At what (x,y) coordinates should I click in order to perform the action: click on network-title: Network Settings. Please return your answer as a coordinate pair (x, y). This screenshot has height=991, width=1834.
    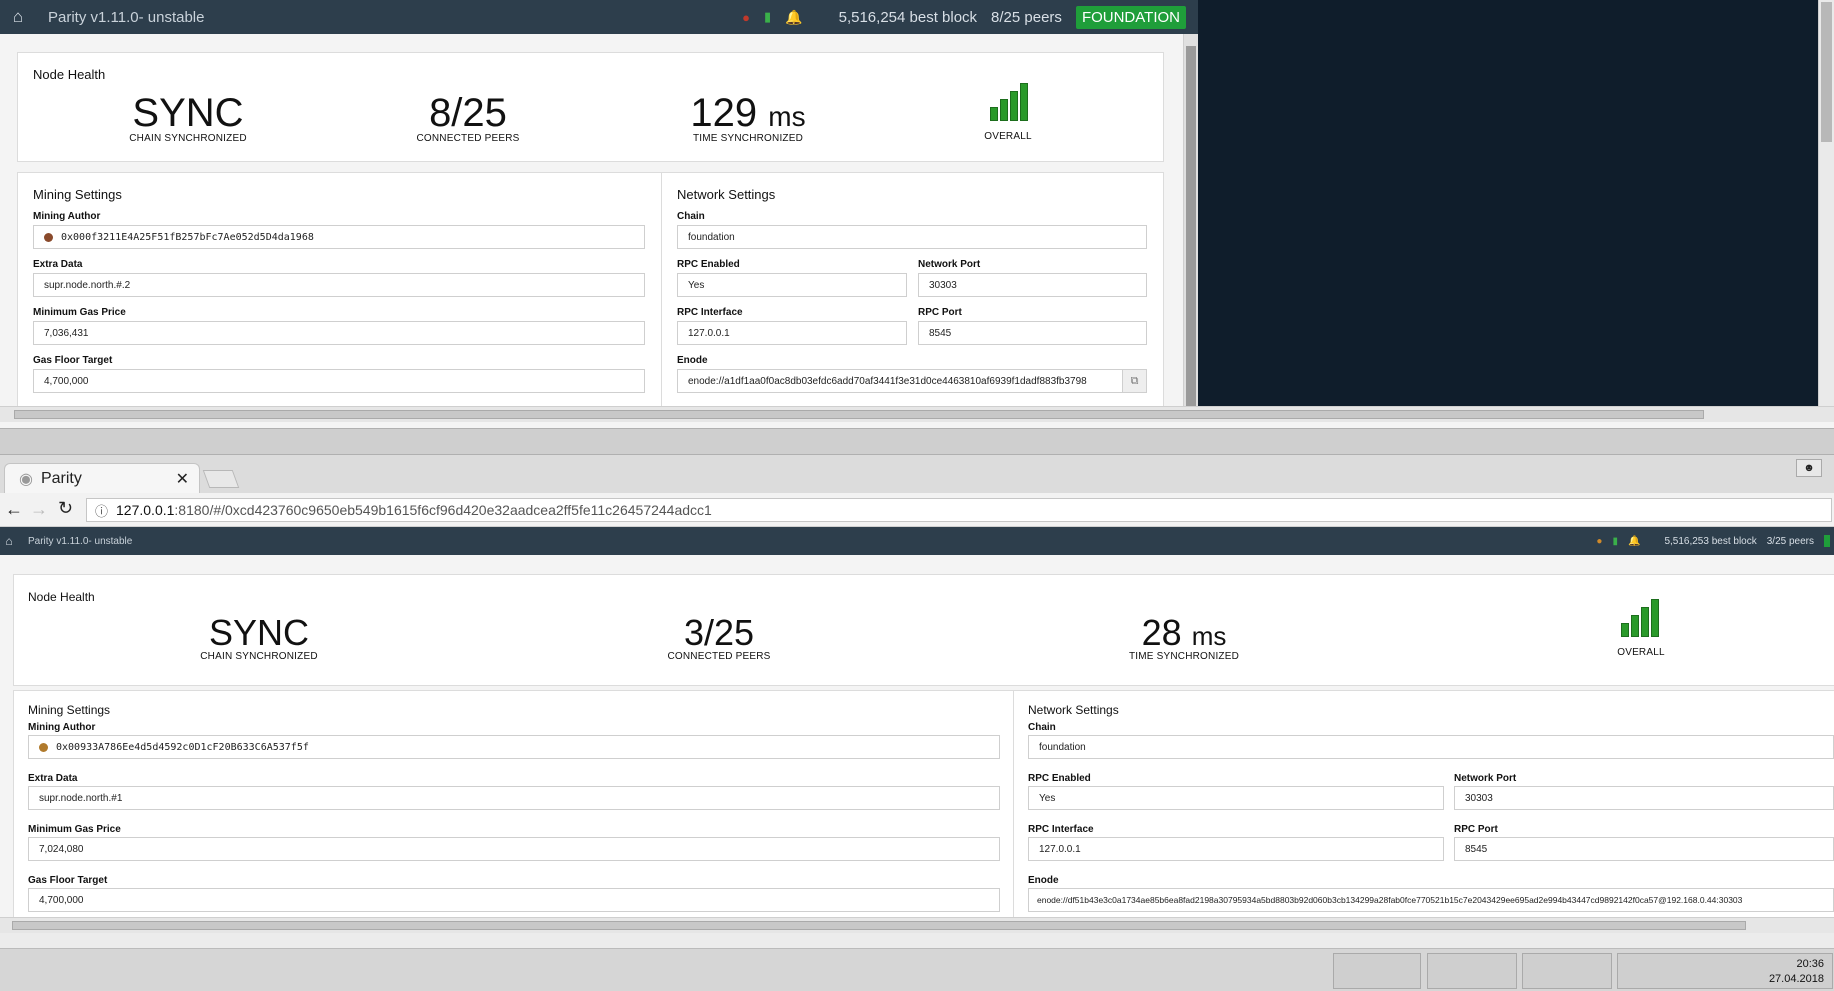
    Looking at the image, I should click on (726, 194).